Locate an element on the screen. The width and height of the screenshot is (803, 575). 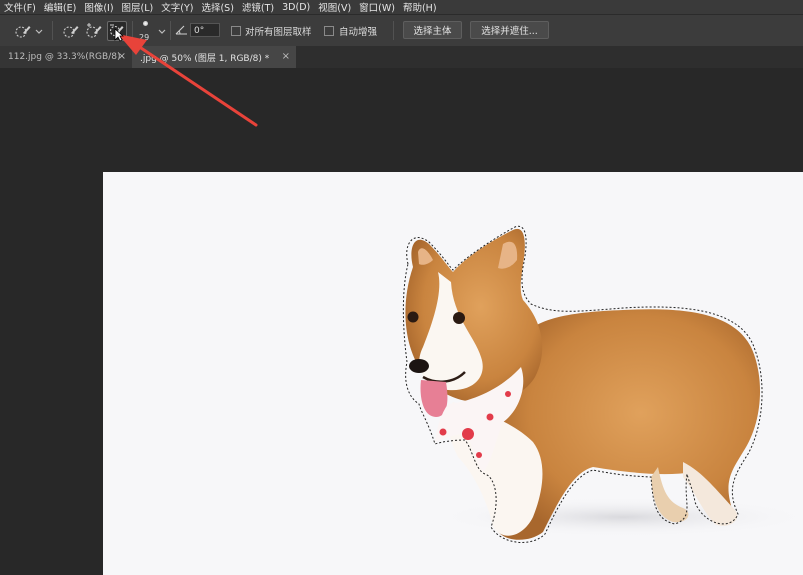
menu-view: 视图(V) is located at coordinates (331, 7).